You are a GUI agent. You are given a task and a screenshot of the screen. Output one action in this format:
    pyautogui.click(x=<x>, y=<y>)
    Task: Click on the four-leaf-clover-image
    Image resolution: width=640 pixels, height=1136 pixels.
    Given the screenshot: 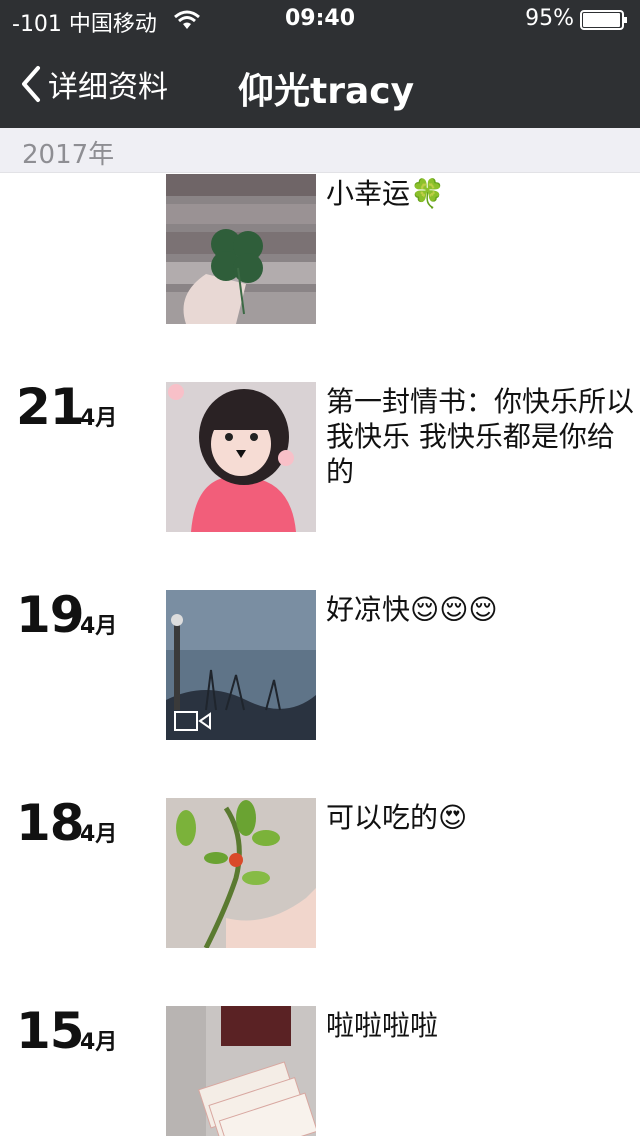 What is the action you would take?
    pyautogui.click(x=241, y=249)
    